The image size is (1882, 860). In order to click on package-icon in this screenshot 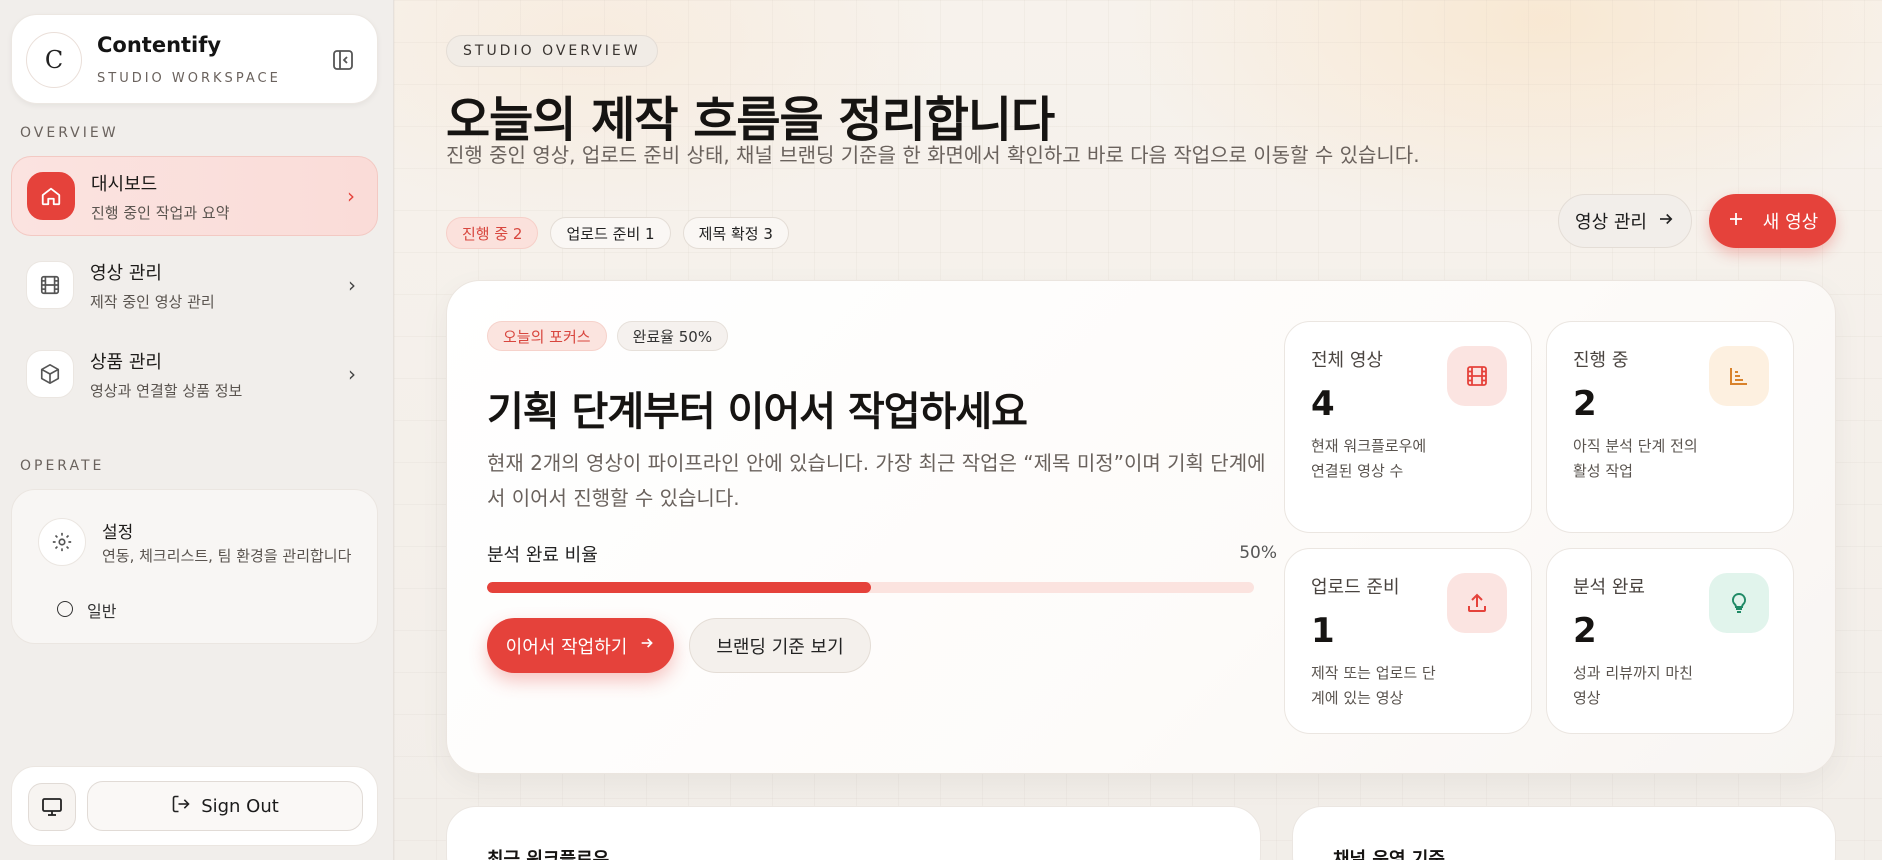, I will do `click(50, 374)`.